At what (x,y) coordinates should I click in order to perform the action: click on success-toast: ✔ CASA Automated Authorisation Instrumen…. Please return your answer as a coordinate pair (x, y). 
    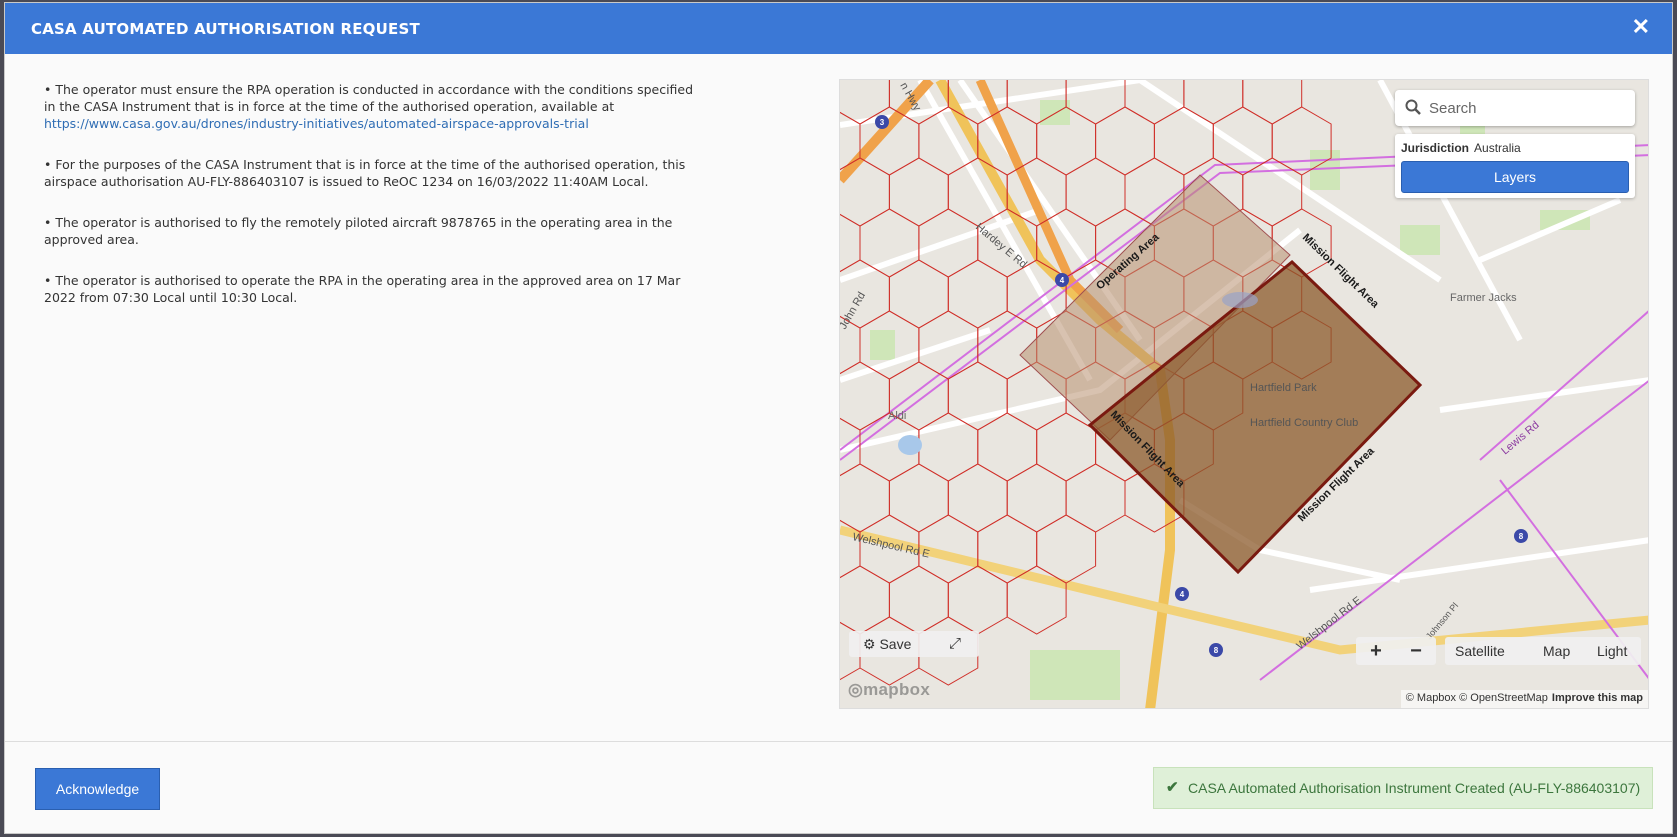
    Looking at the image, I should click on (1403, 788).